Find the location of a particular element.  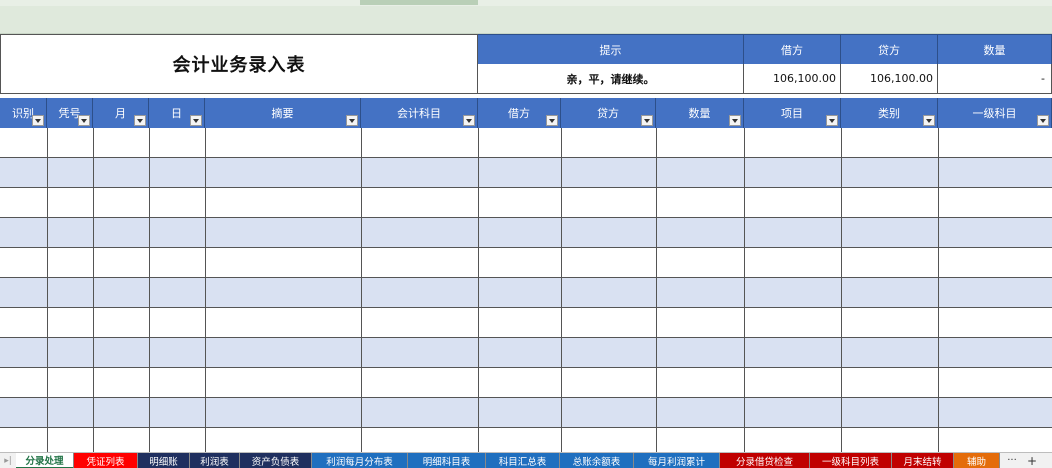

sheet-tab: 明细账 is located at coordinates (164, 460).